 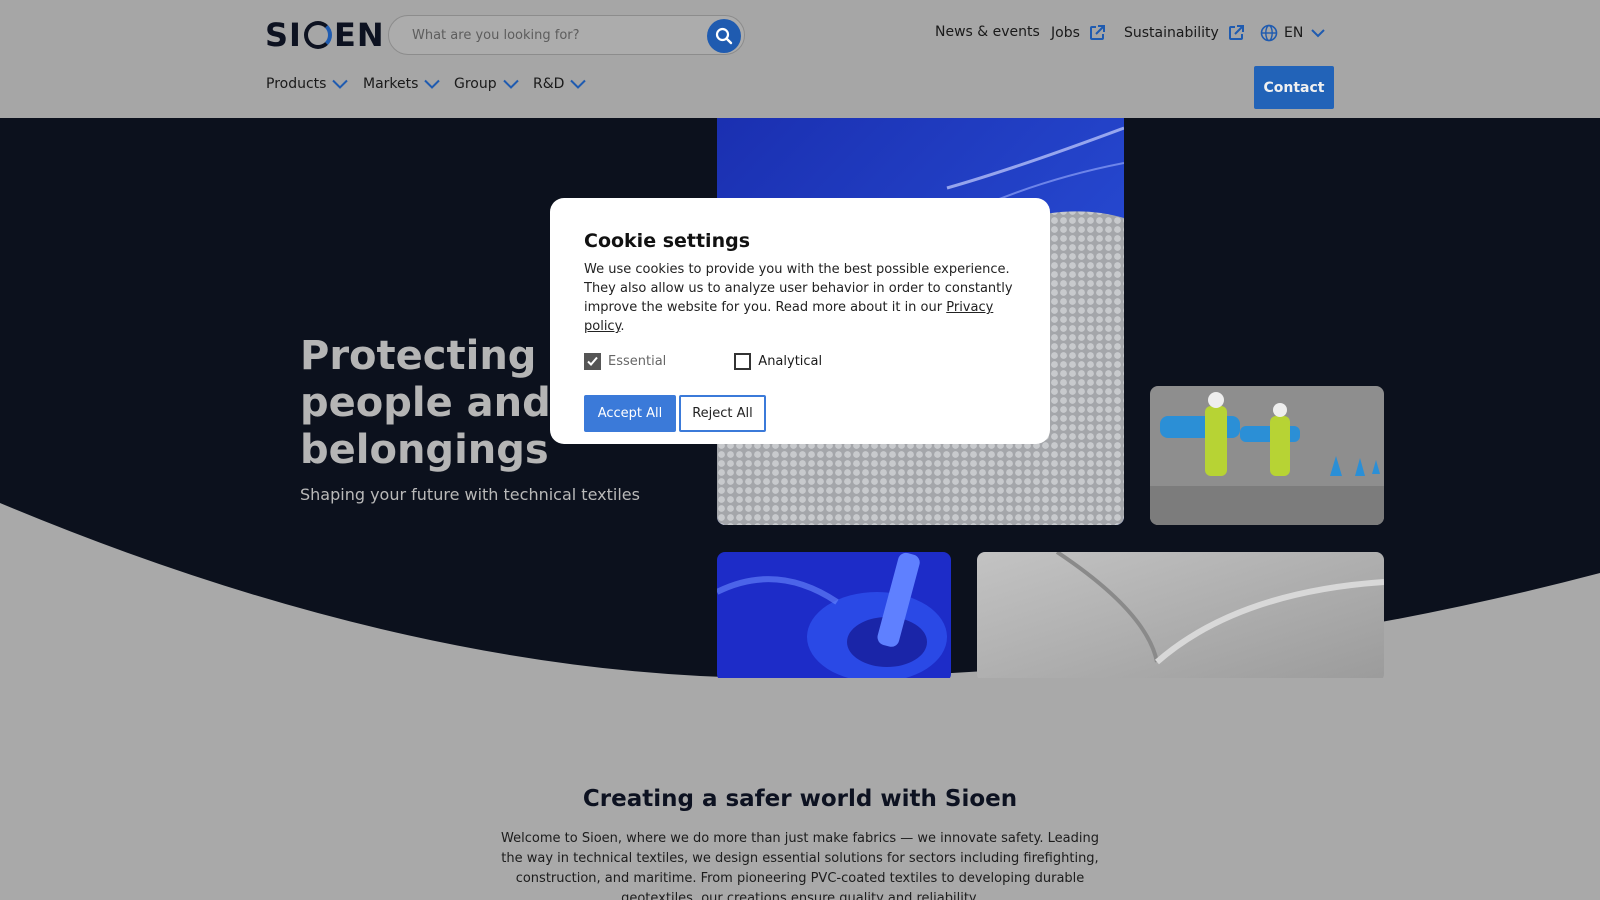 I want to click on jobs-link: Jobs, so click(x=1078, y=33).